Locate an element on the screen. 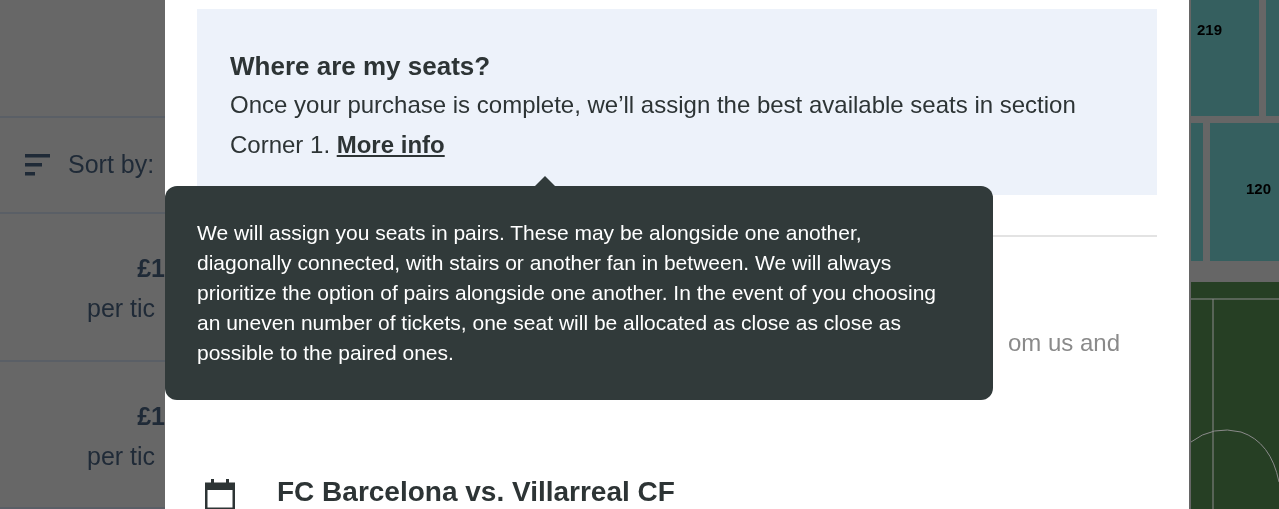 The image size is (1279, 509). calendar-icon is located at coordinates (220, 494).